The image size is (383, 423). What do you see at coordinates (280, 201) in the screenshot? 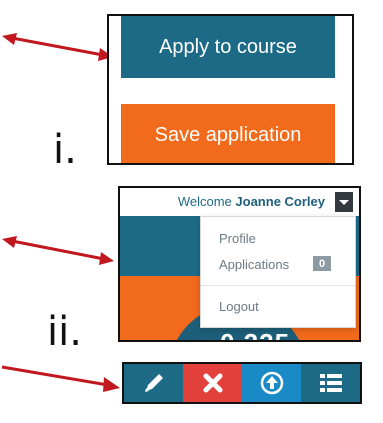
I see `user-name: Joanne Corley` at bounding box center [280, 201].